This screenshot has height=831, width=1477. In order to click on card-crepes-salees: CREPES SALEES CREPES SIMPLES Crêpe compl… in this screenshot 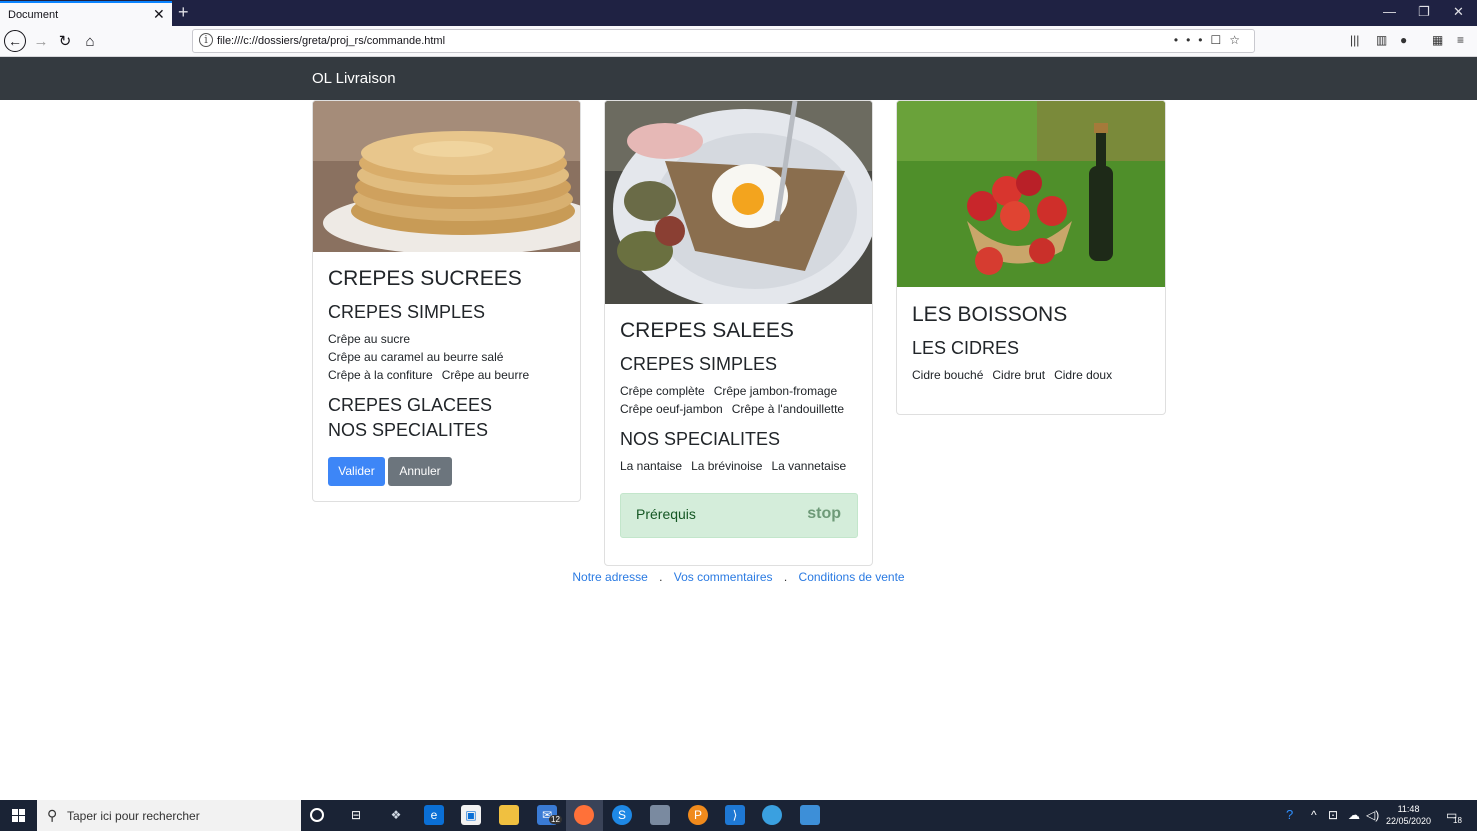, I will do `click(738, 333)`.